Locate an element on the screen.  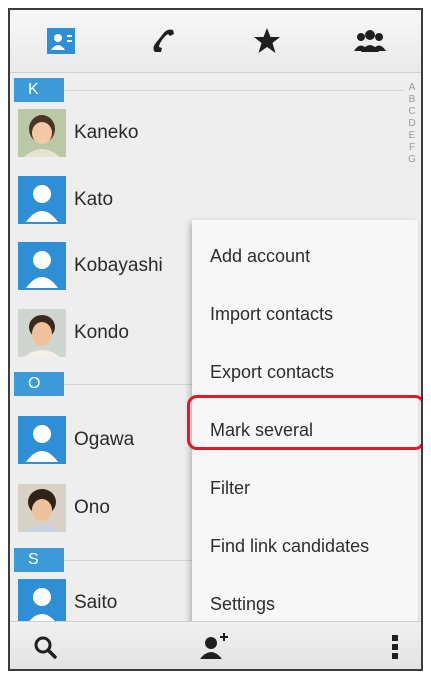
bottom-action-bar is located at coordinates (215, 645).